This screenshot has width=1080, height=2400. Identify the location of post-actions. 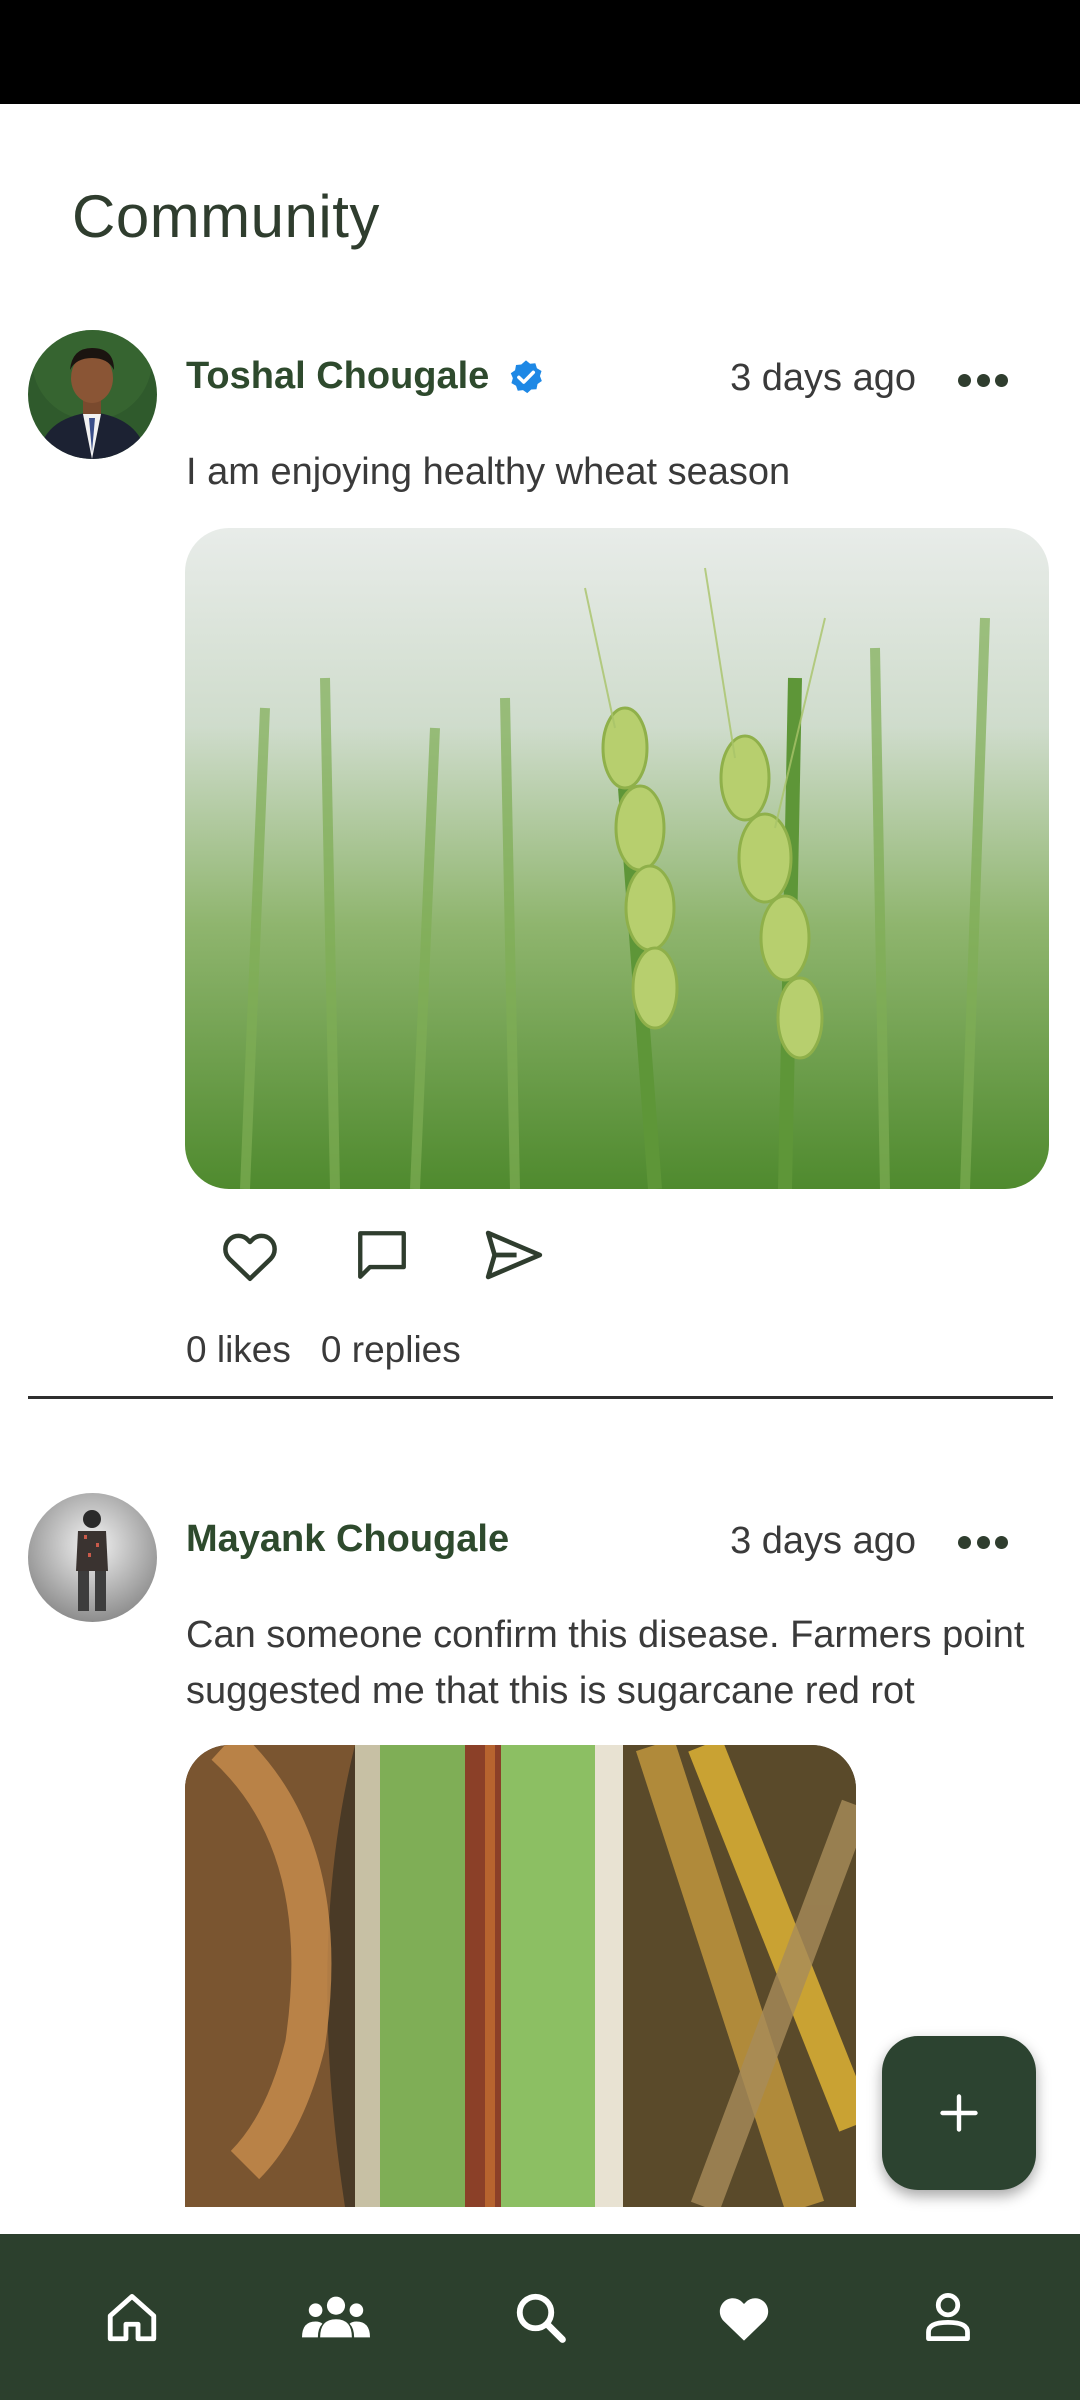
(382, 1255).